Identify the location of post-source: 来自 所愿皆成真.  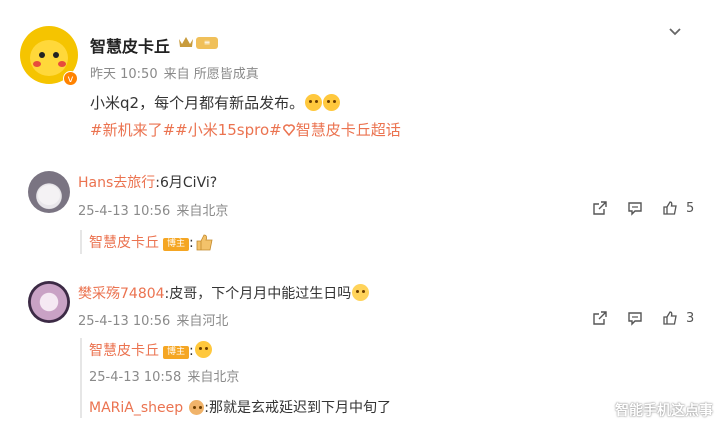
(211, 74).